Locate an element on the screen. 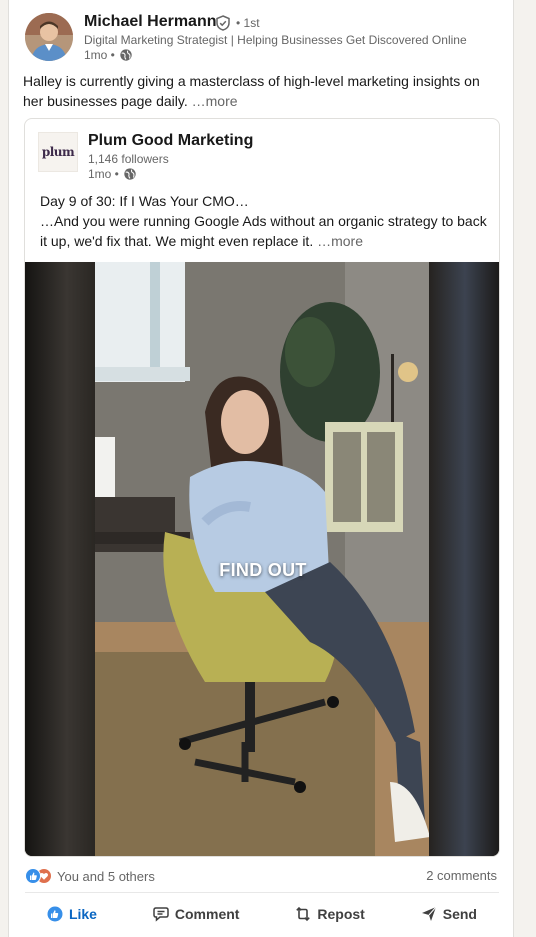  comment-icon is located at coordinates (161, 914).